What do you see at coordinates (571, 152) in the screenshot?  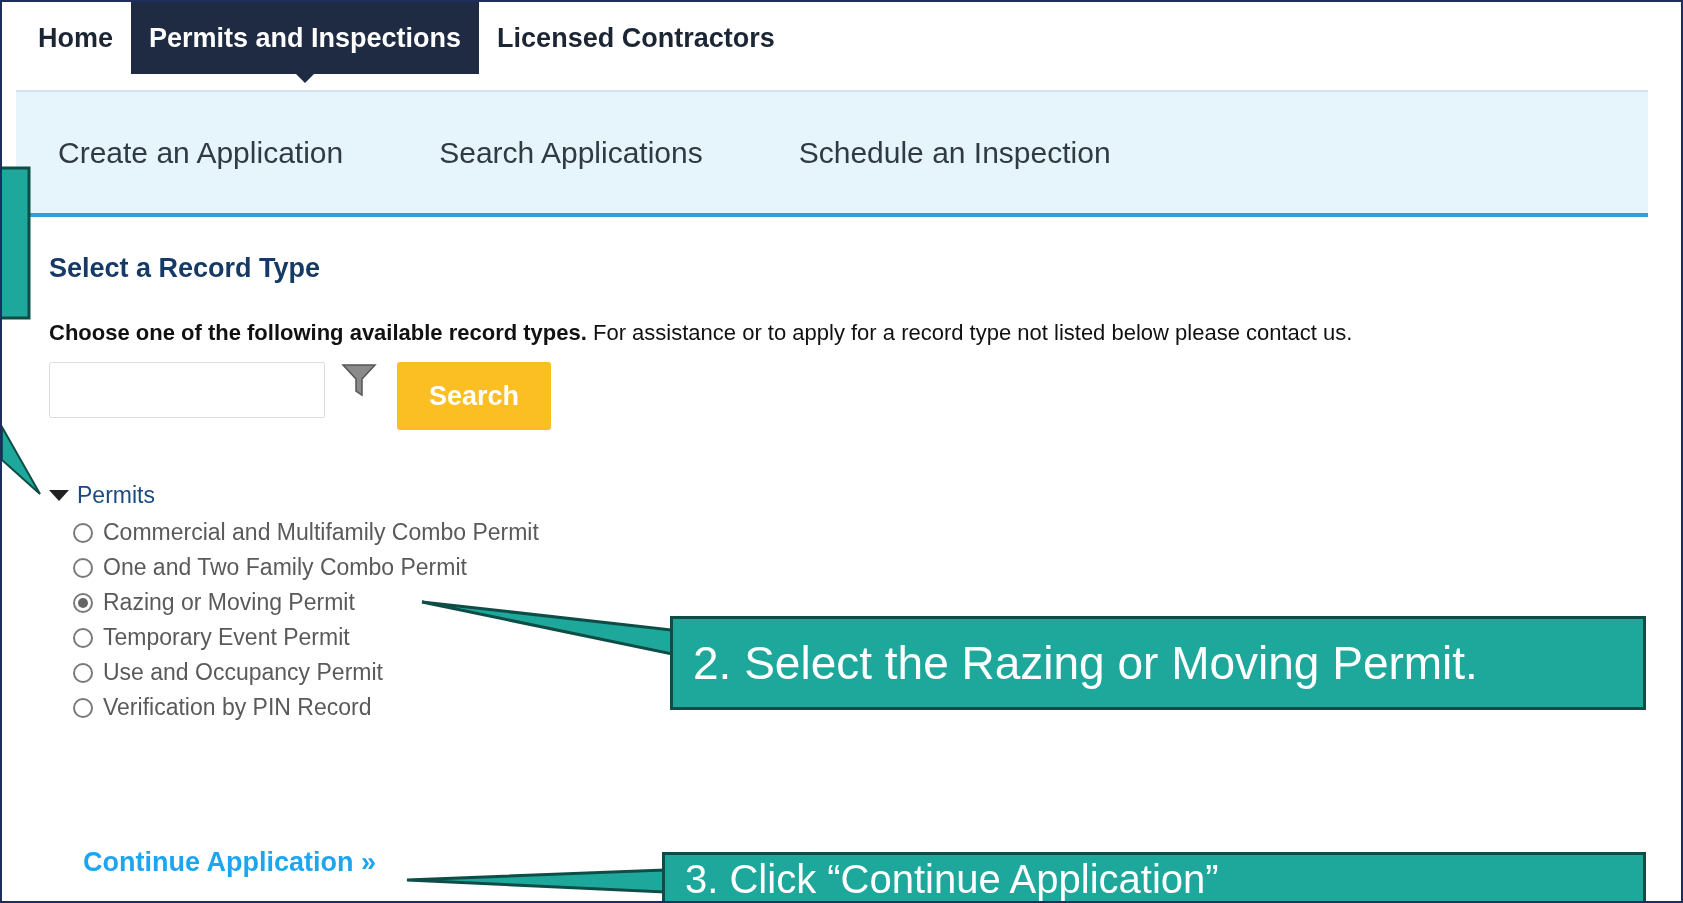 I see `sub-nav-link: Search Applications` at bounding box center [571, 152].